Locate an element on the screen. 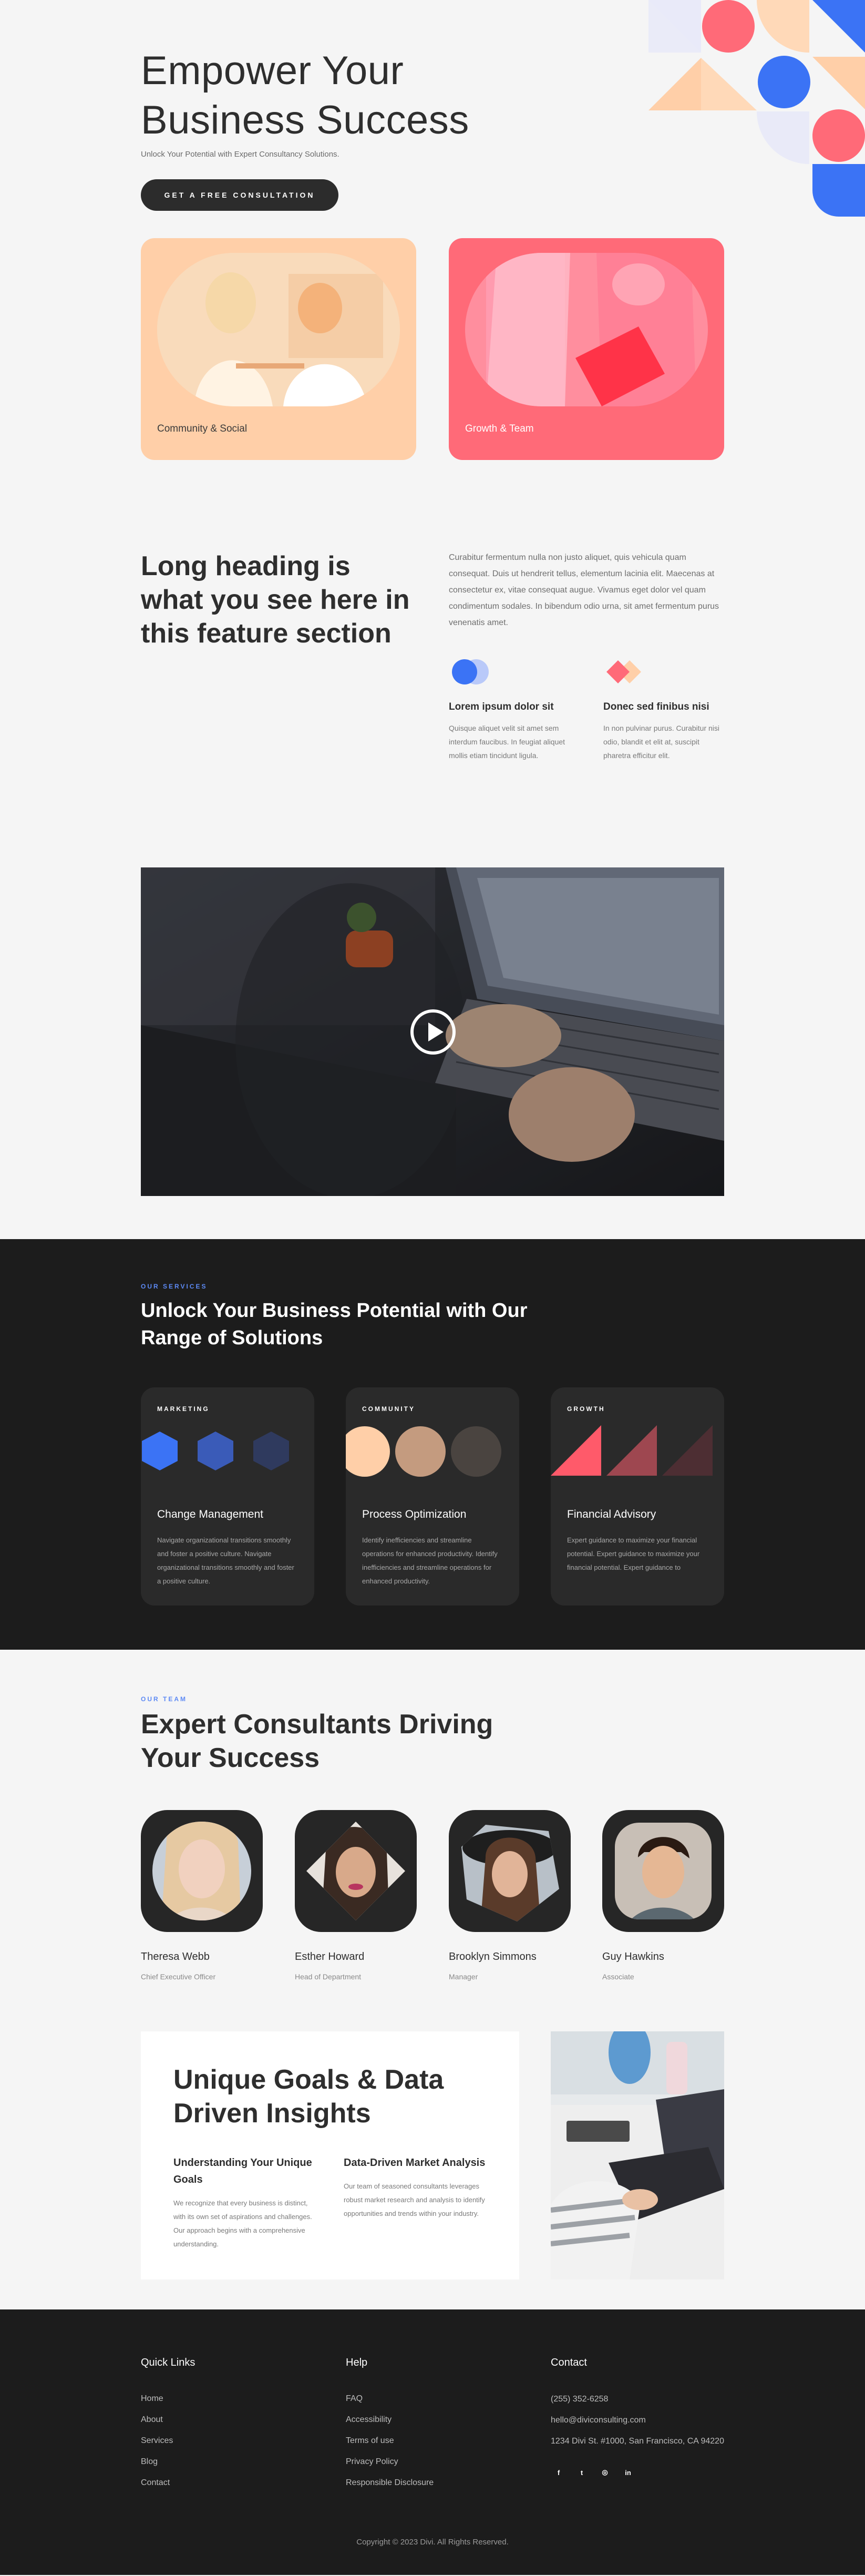  team-member-card: Esther Howard Head of Department is located at coordinates (356, 1895).